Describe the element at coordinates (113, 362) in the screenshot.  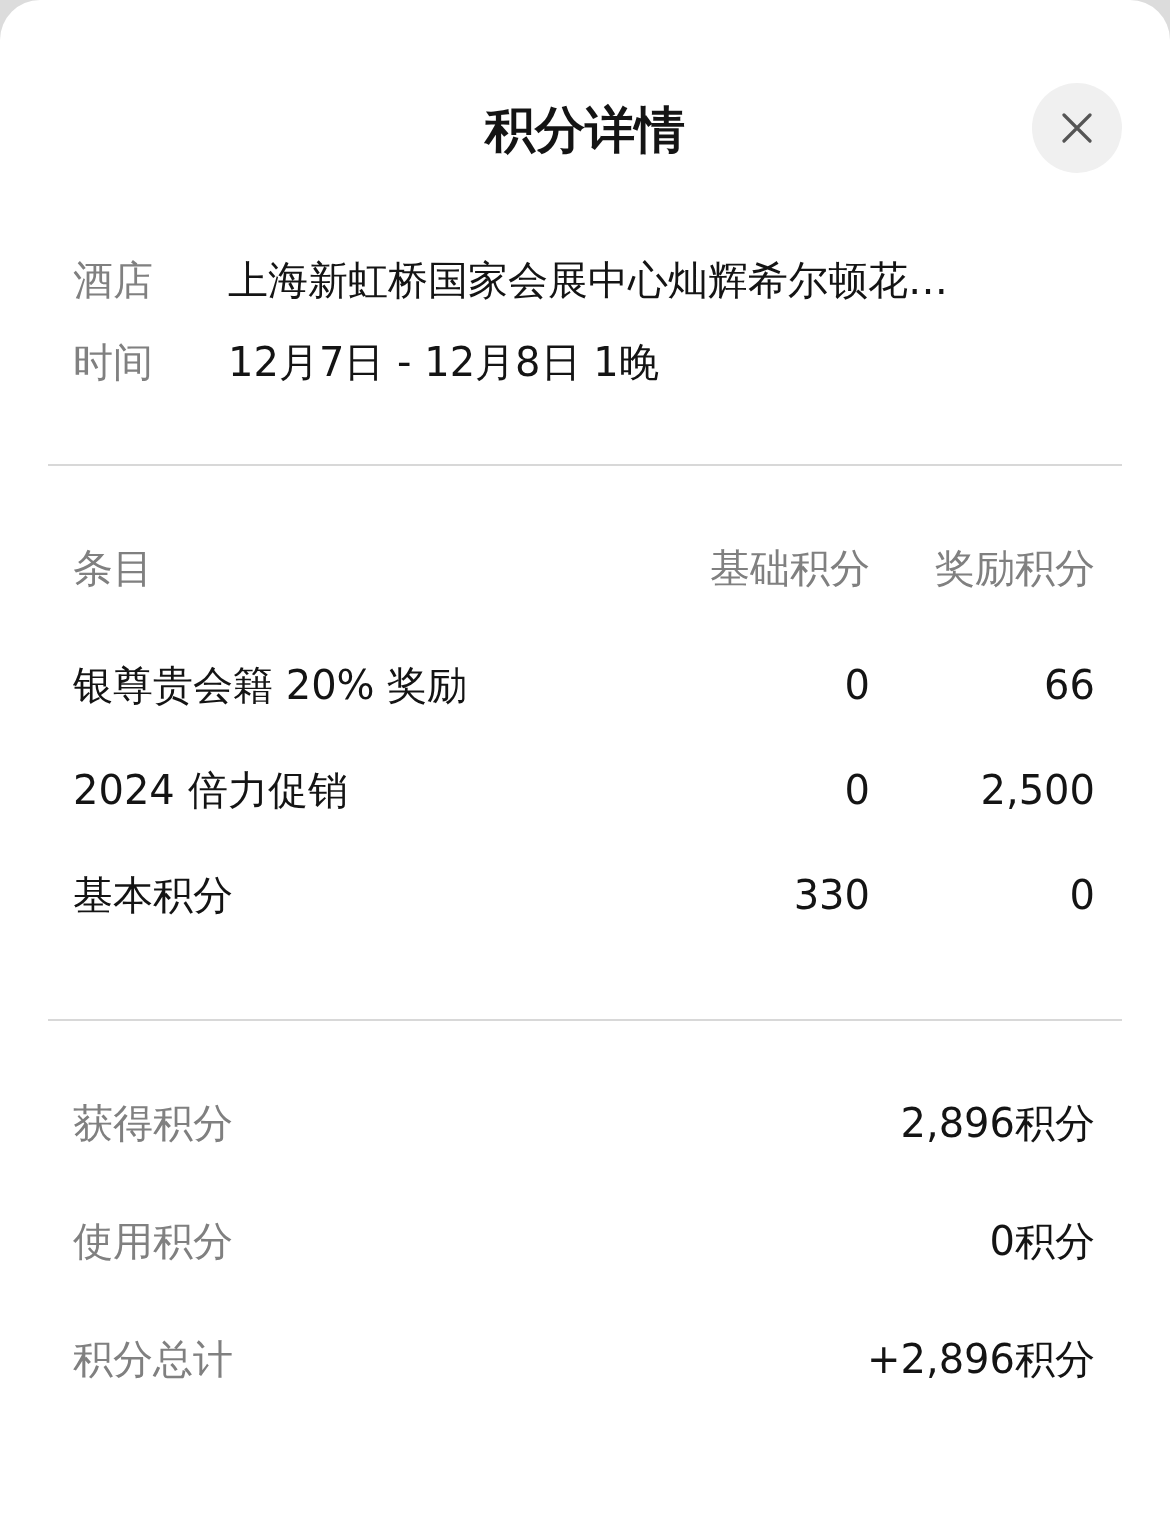
I see `field-label: 时间` at that location.